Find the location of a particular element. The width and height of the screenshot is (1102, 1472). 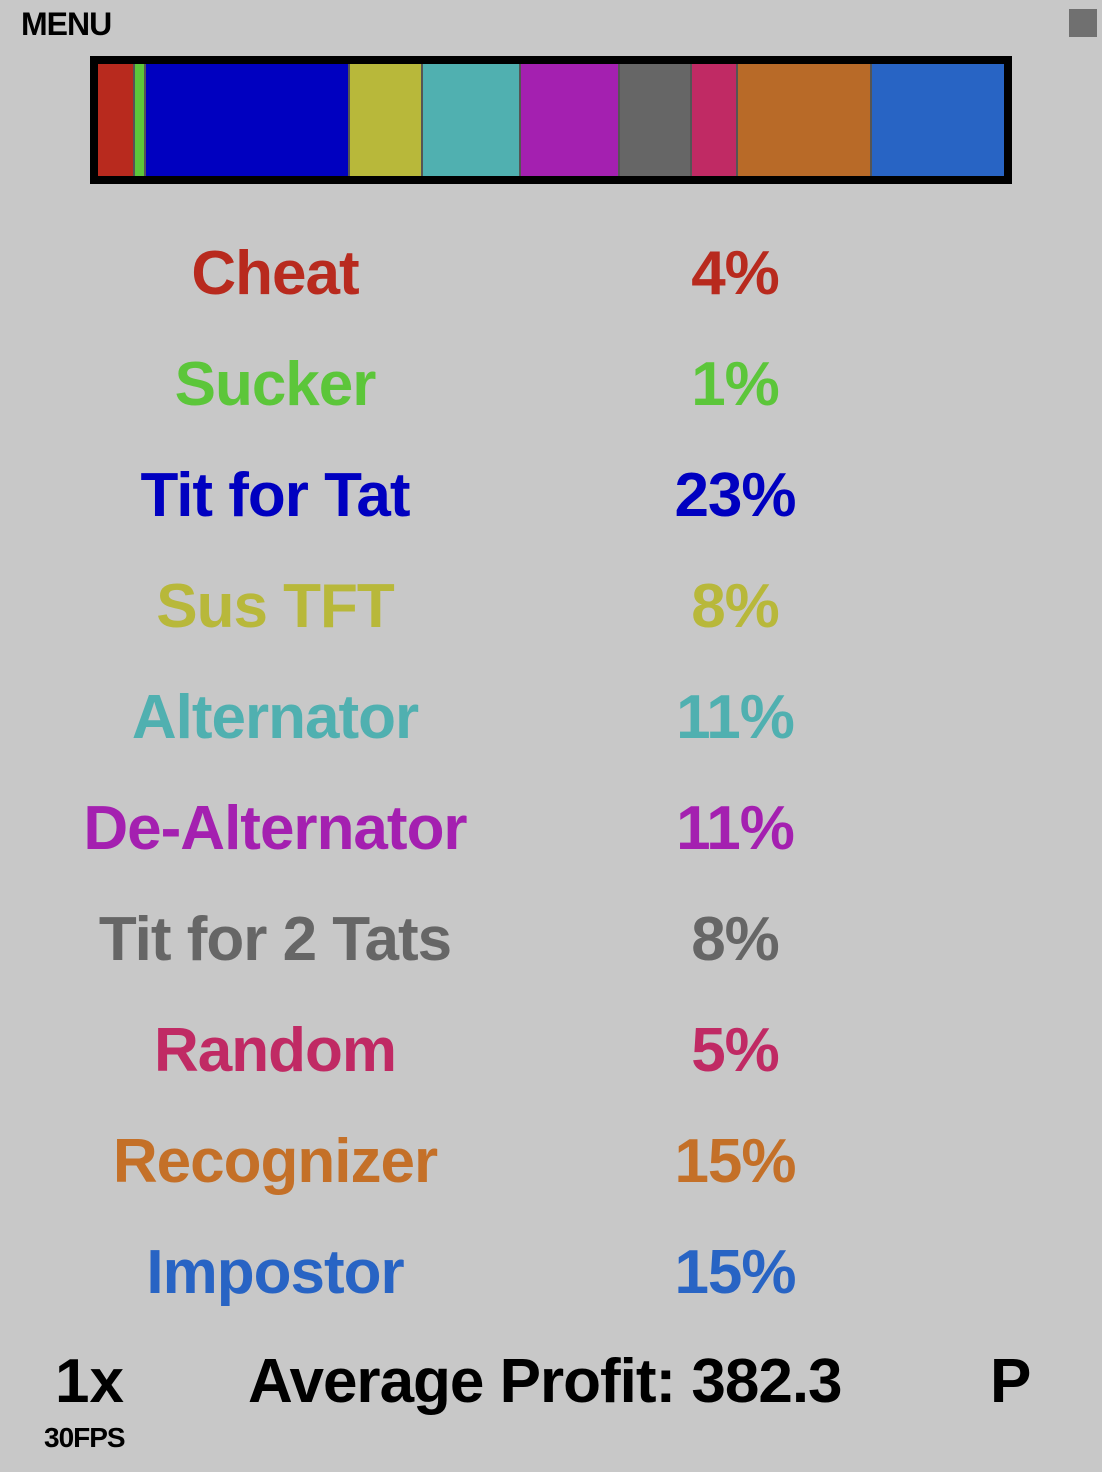

strategy-percent: 5% is located at coordinates (735, 1050).